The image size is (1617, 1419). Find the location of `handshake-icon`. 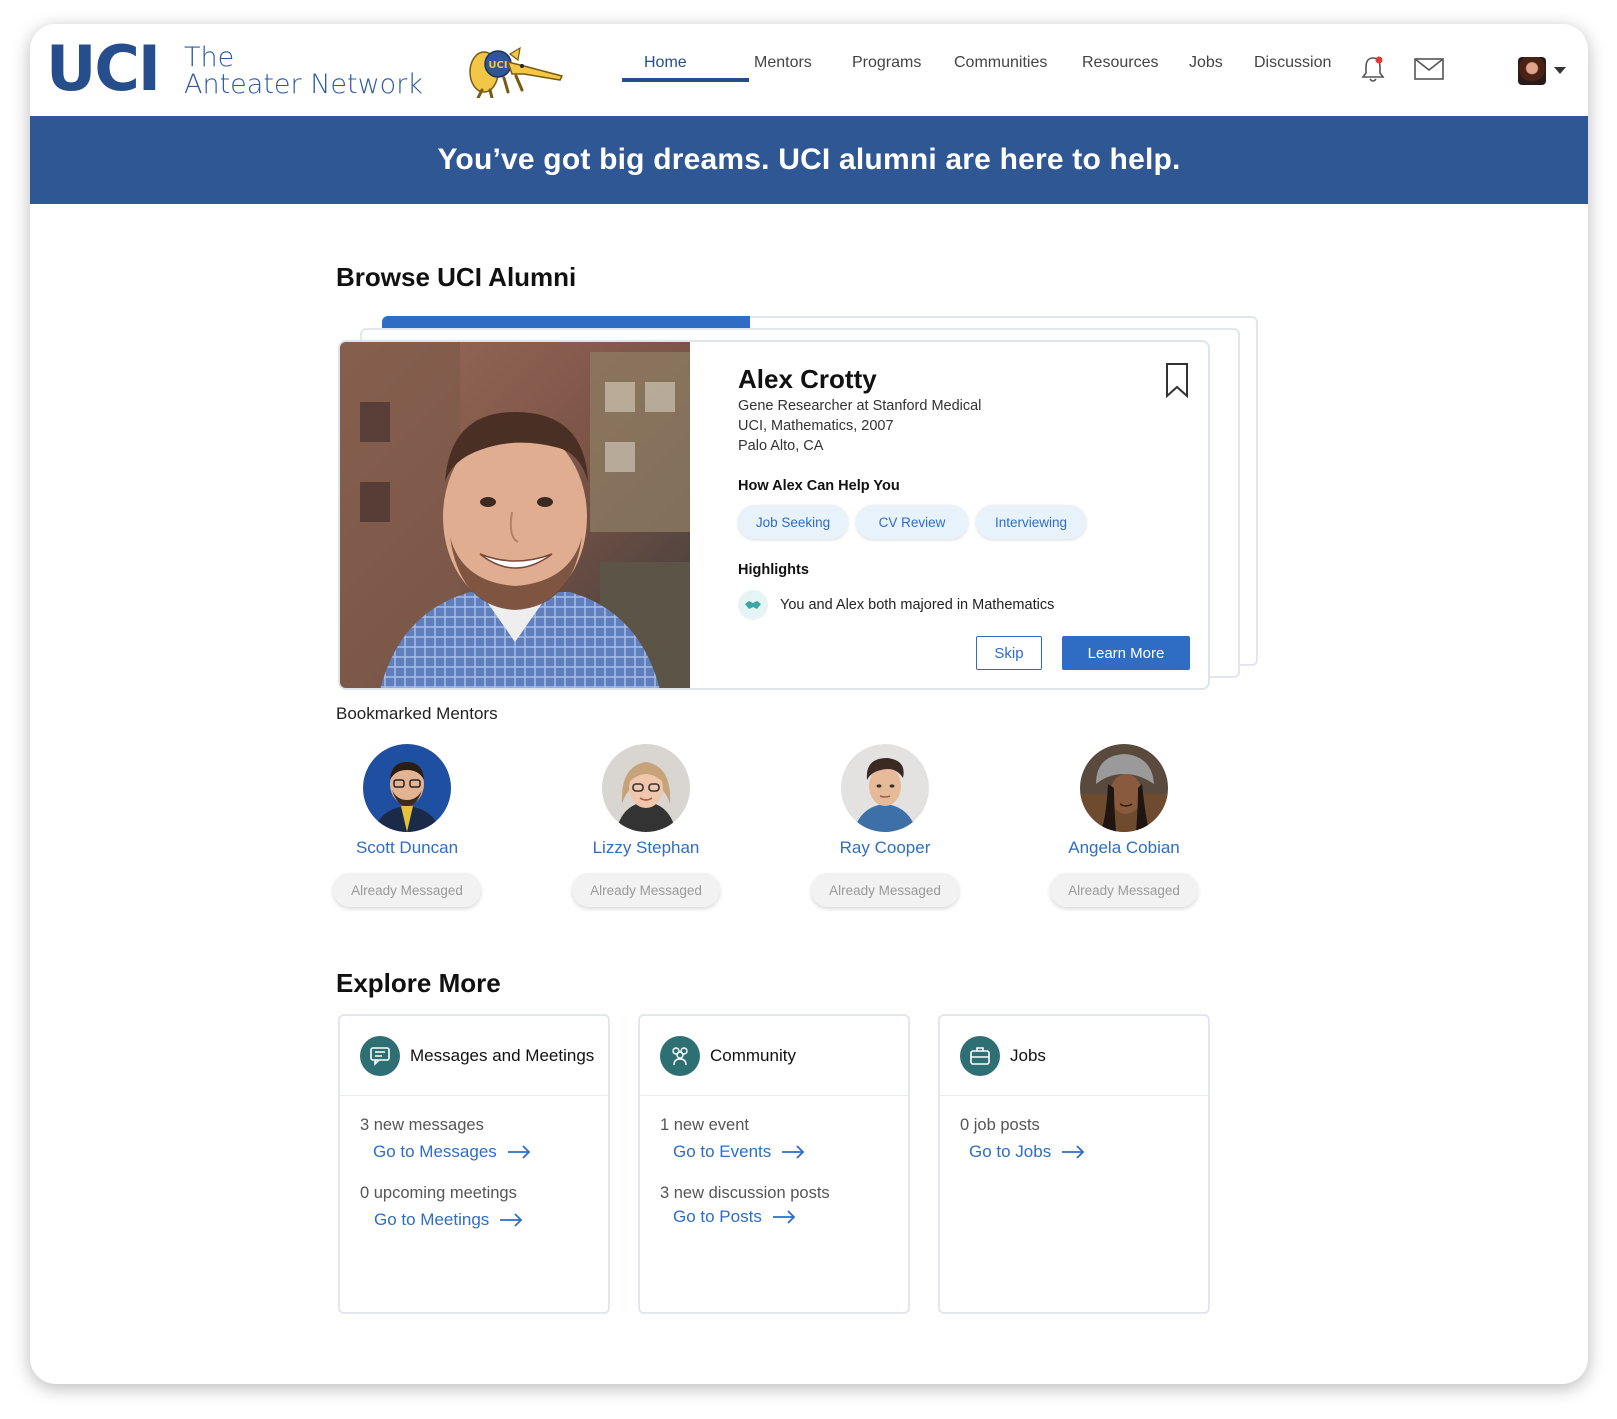

handshake-icon is located at coordinates (753, 605).